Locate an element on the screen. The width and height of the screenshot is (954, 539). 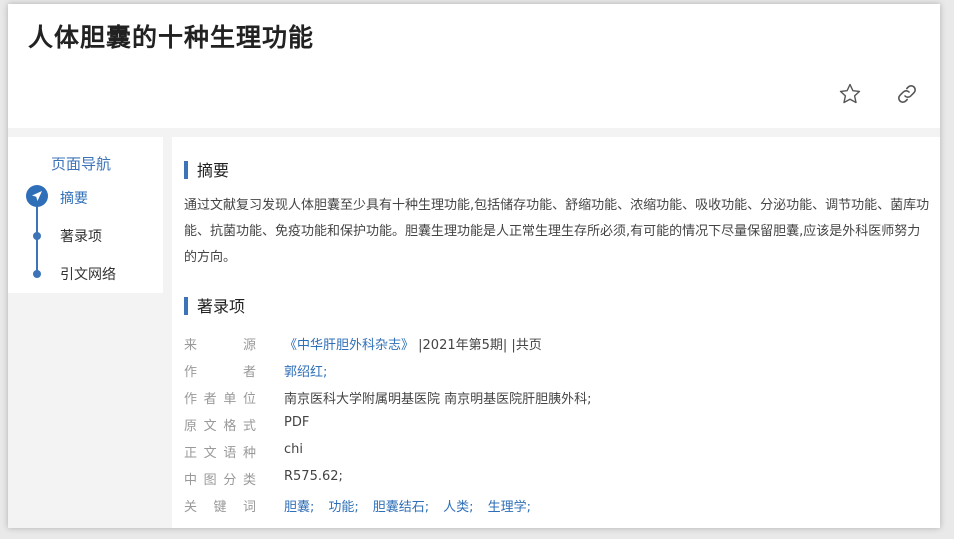
link-icon is located at coordinates (907, 94).